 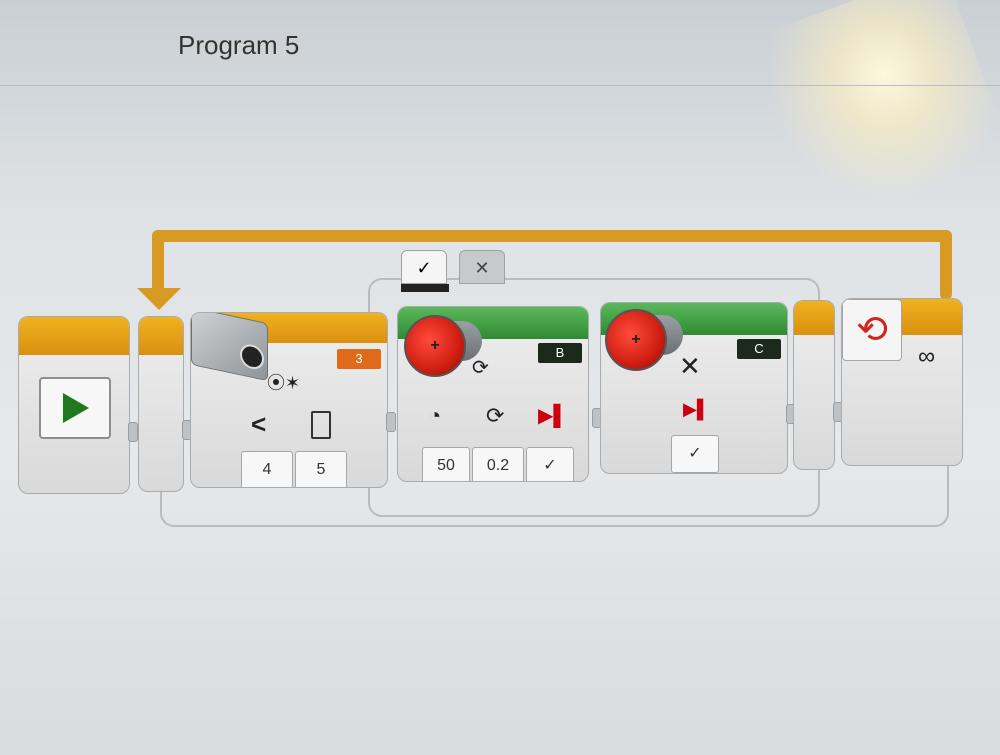 What do you see at coordinates (424, 267) in the screenshot?
I see `tab-true: ✓` at bounding box center [424, 267].